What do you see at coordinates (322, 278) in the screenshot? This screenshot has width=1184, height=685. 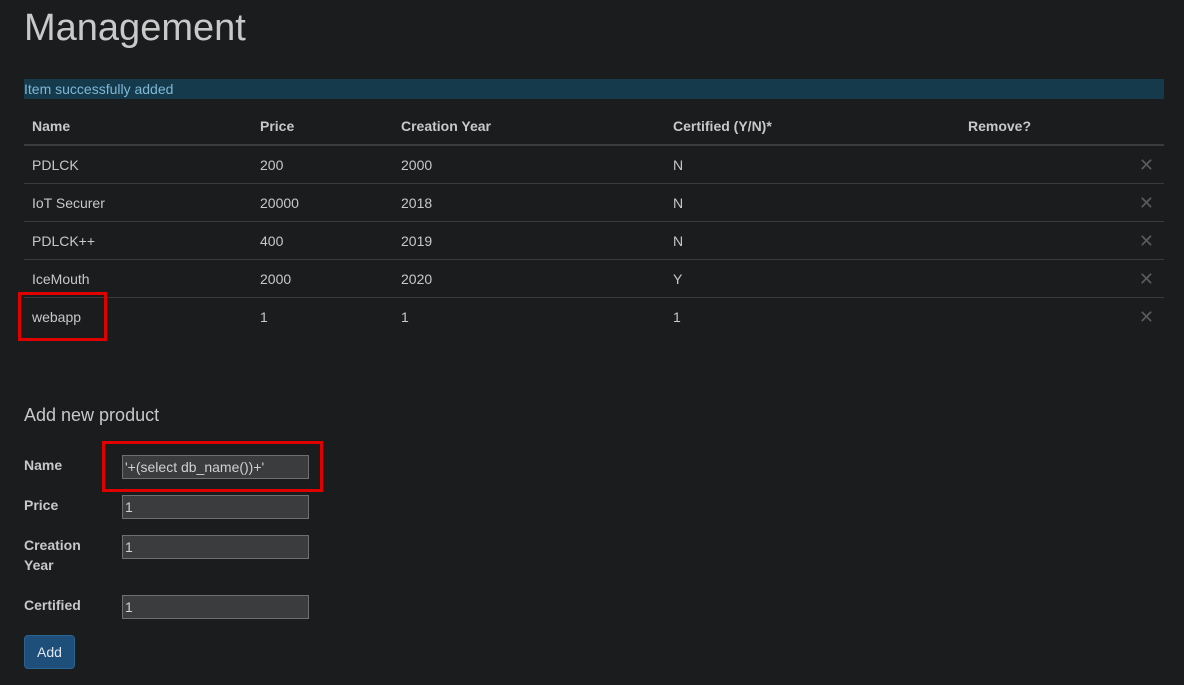 I see `cell-price: 2000` at bounding box center [322, 278].